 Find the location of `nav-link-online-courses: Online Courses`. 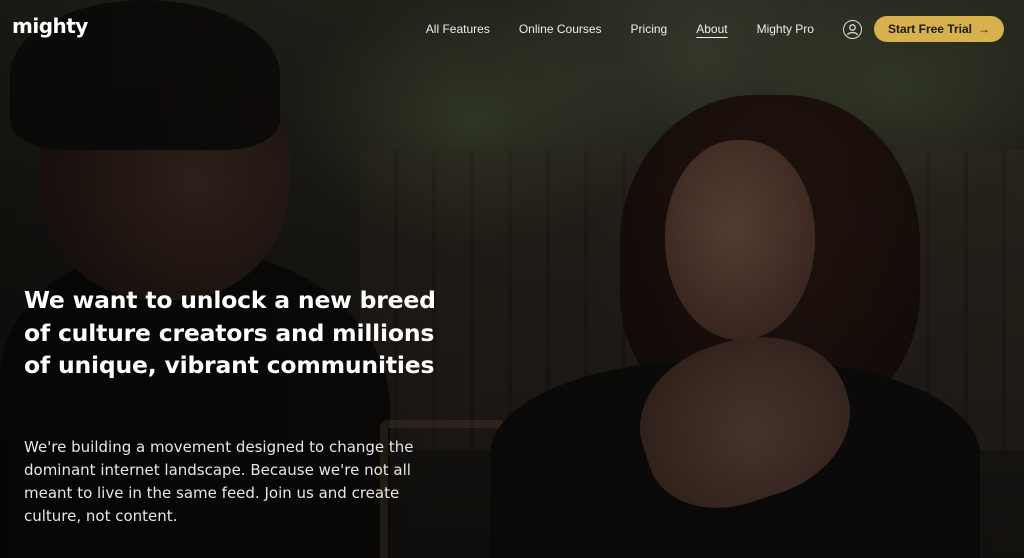

nav-link-online-courses: Online Courses is located at coordinates (560, 29).